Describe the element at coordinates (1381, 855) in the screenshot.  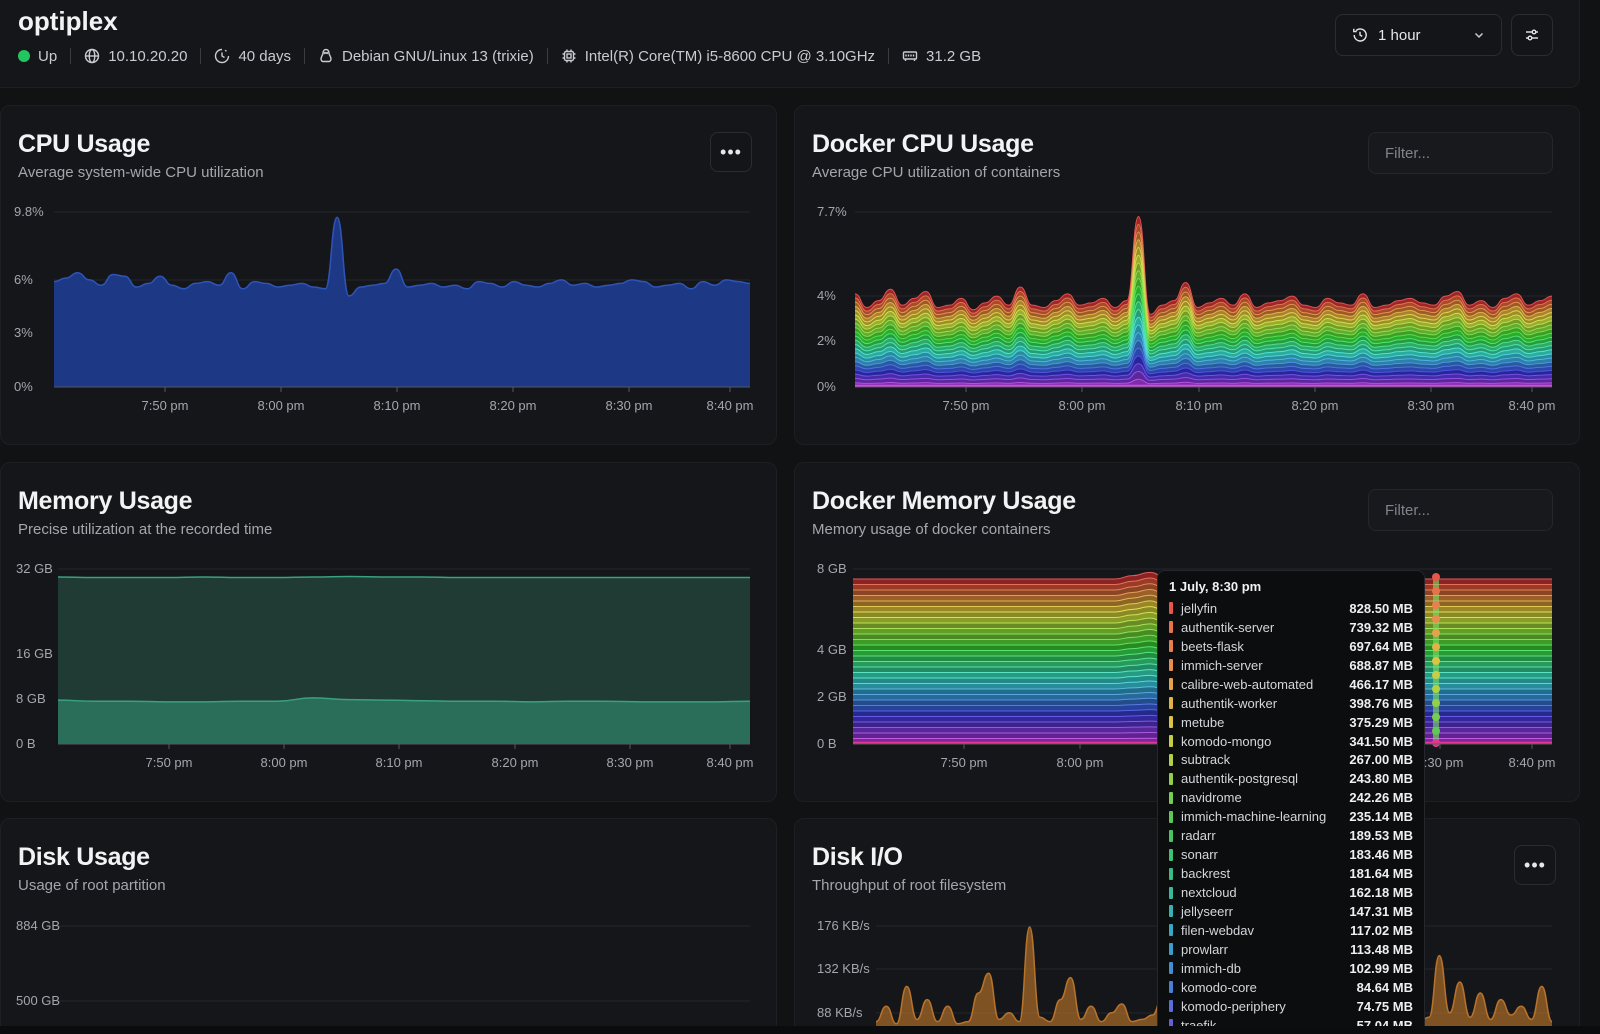
I see `series-value: 183.46 MB` at that location.